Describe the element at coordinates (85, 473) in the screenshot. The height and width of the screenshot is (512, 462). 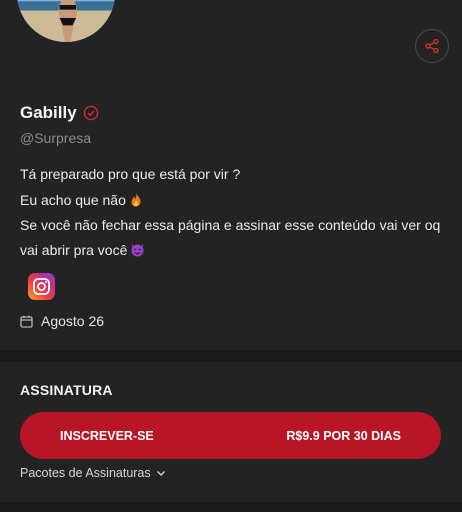
I see `packages-label: Pacotes de Assinaturas` at that location.